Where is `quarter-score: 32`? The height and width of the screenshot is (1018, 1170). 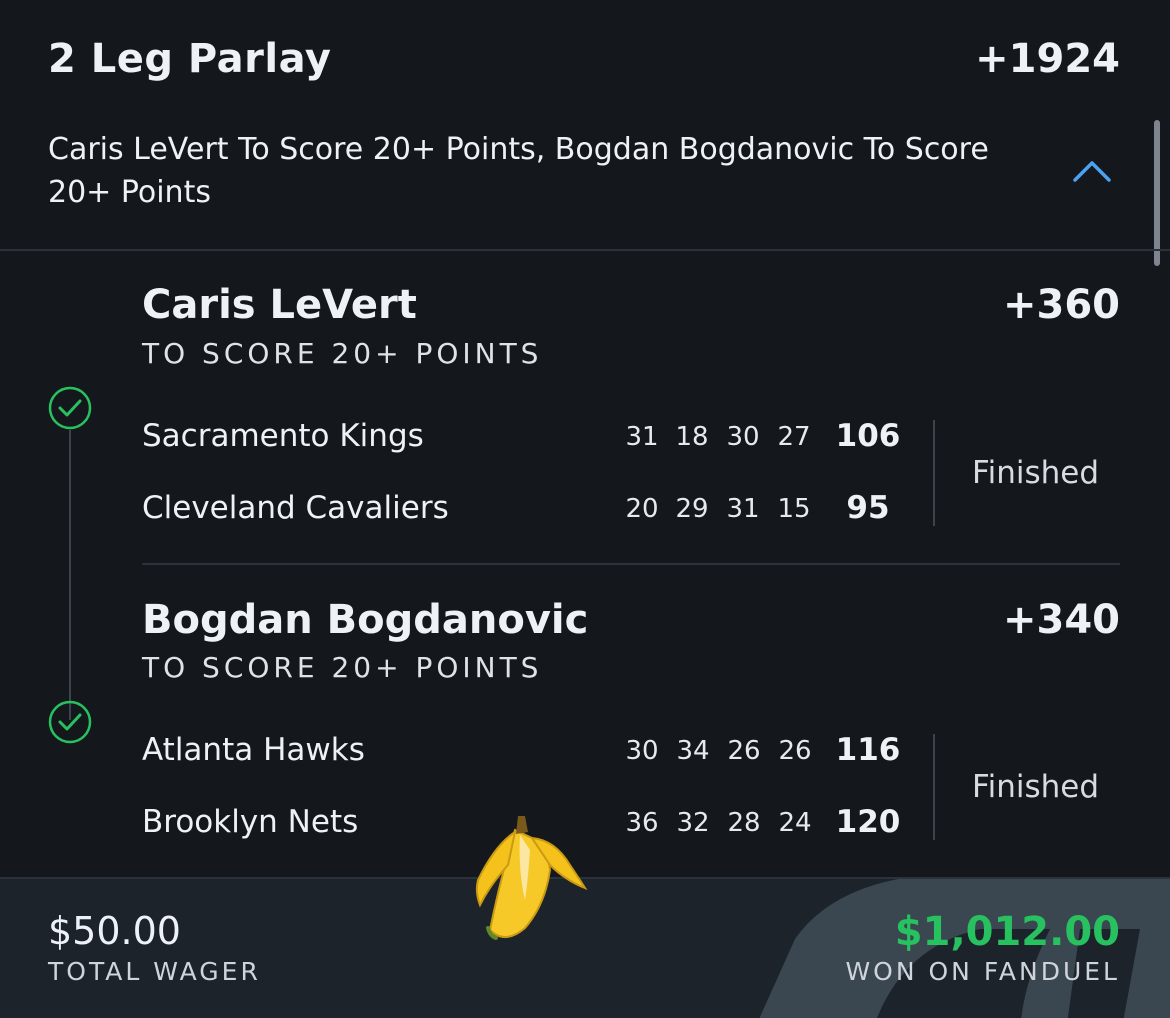 quarter-score: 32 is located at coordinates (693, 823).